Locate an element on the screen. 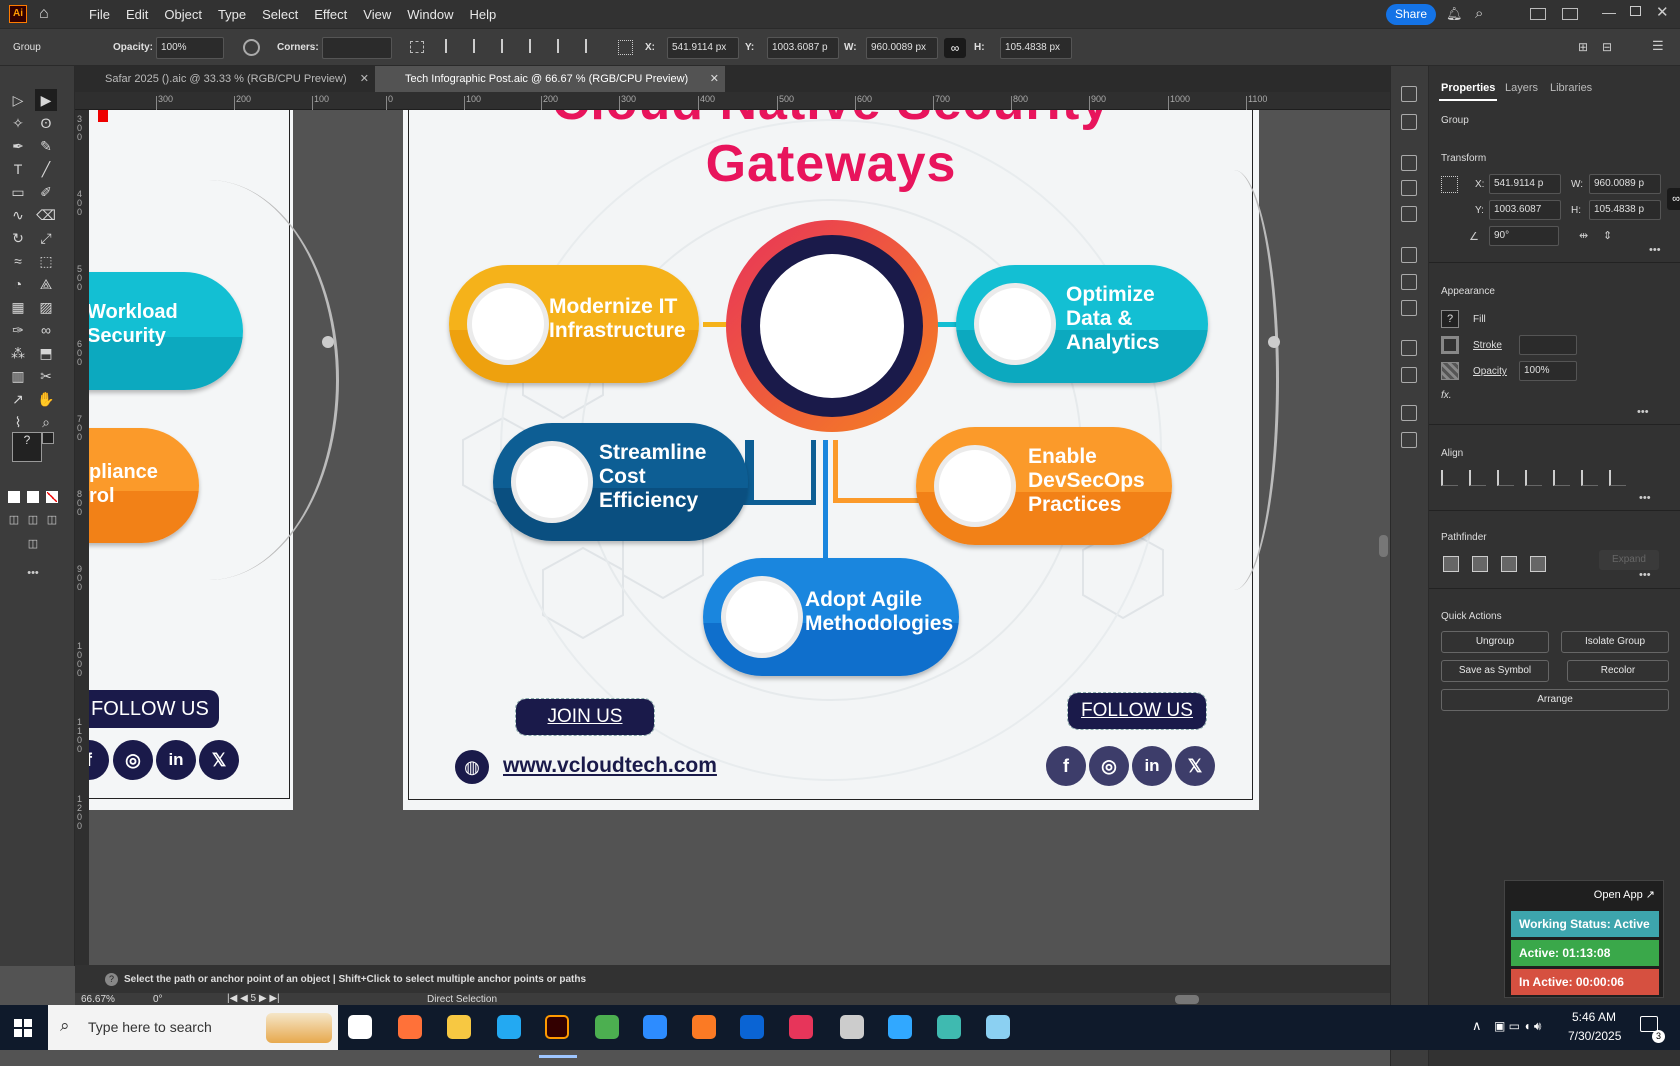  open-app-link: Open App ↗ is located at coordinates (1624, 894).